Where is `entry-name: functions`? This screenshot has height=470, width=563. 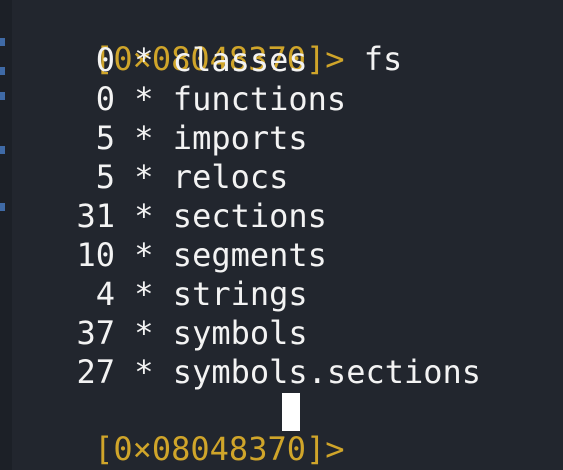
entry-name: functions is located at coordinates (259, 99).